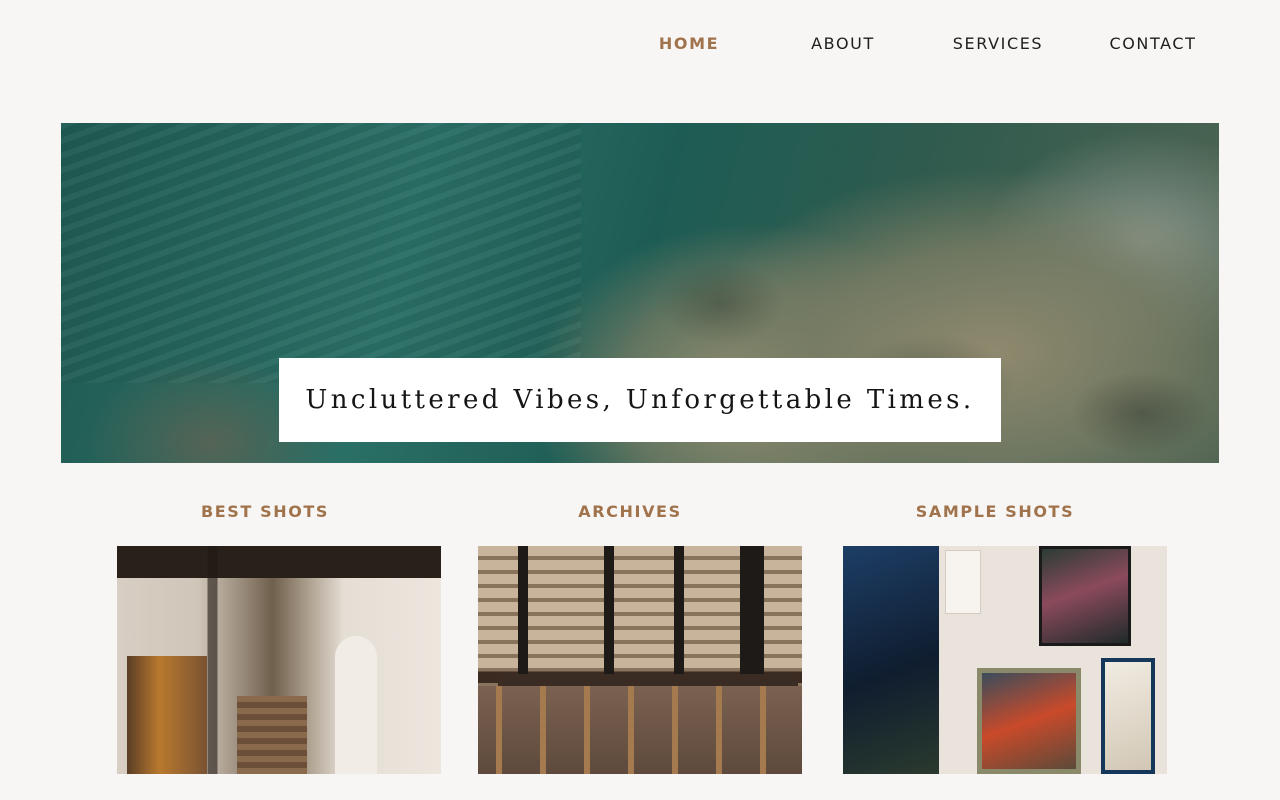 Image resolution: width=1280 pixels, height=800 pixels. Describe the element at coordinates (1128, 716) in the screenshot. I see `painting-right` at that location.